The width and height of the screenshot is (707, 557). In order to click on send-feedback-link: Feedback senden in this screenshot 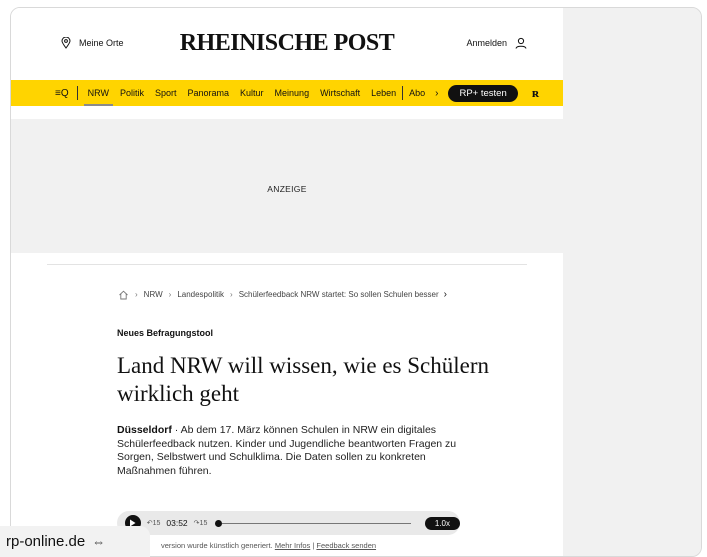, I will do `click(346, 545)`.